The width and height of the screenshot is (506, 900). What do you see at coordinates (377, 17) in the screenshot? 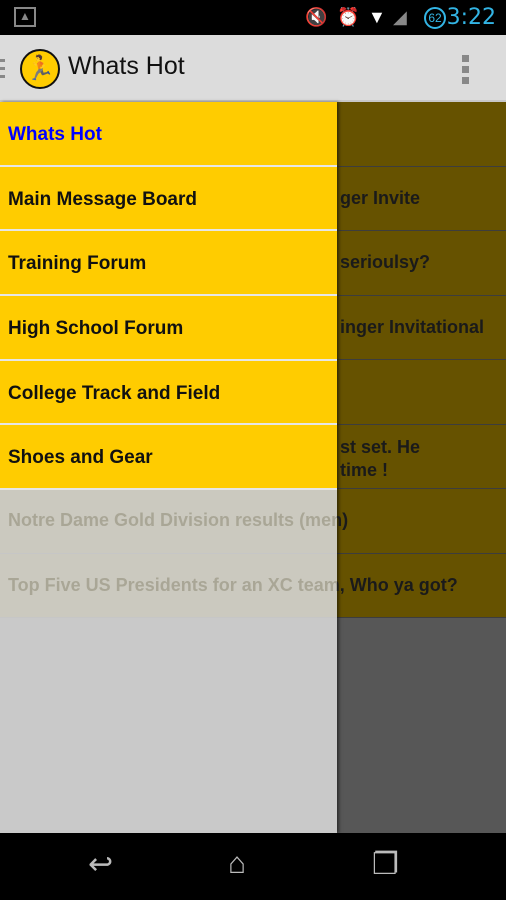
I see `wifi-icon: ▼` at bounding box center [377, 17].